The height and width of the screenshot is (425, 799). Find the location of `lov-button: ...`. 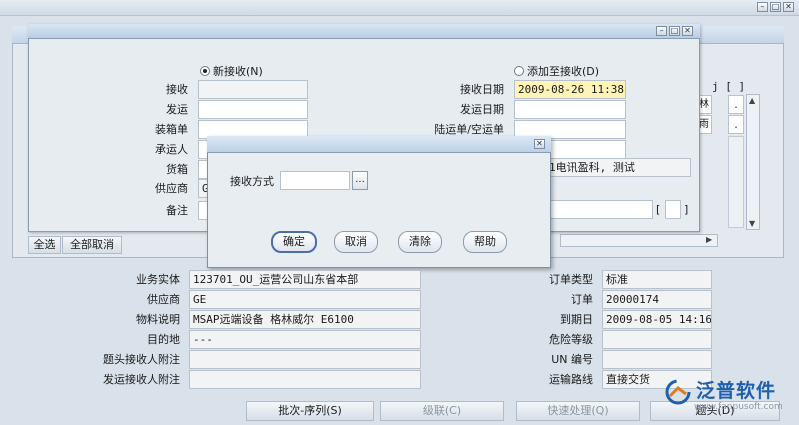

lov-button: ... is located at coordinates (360, 180).